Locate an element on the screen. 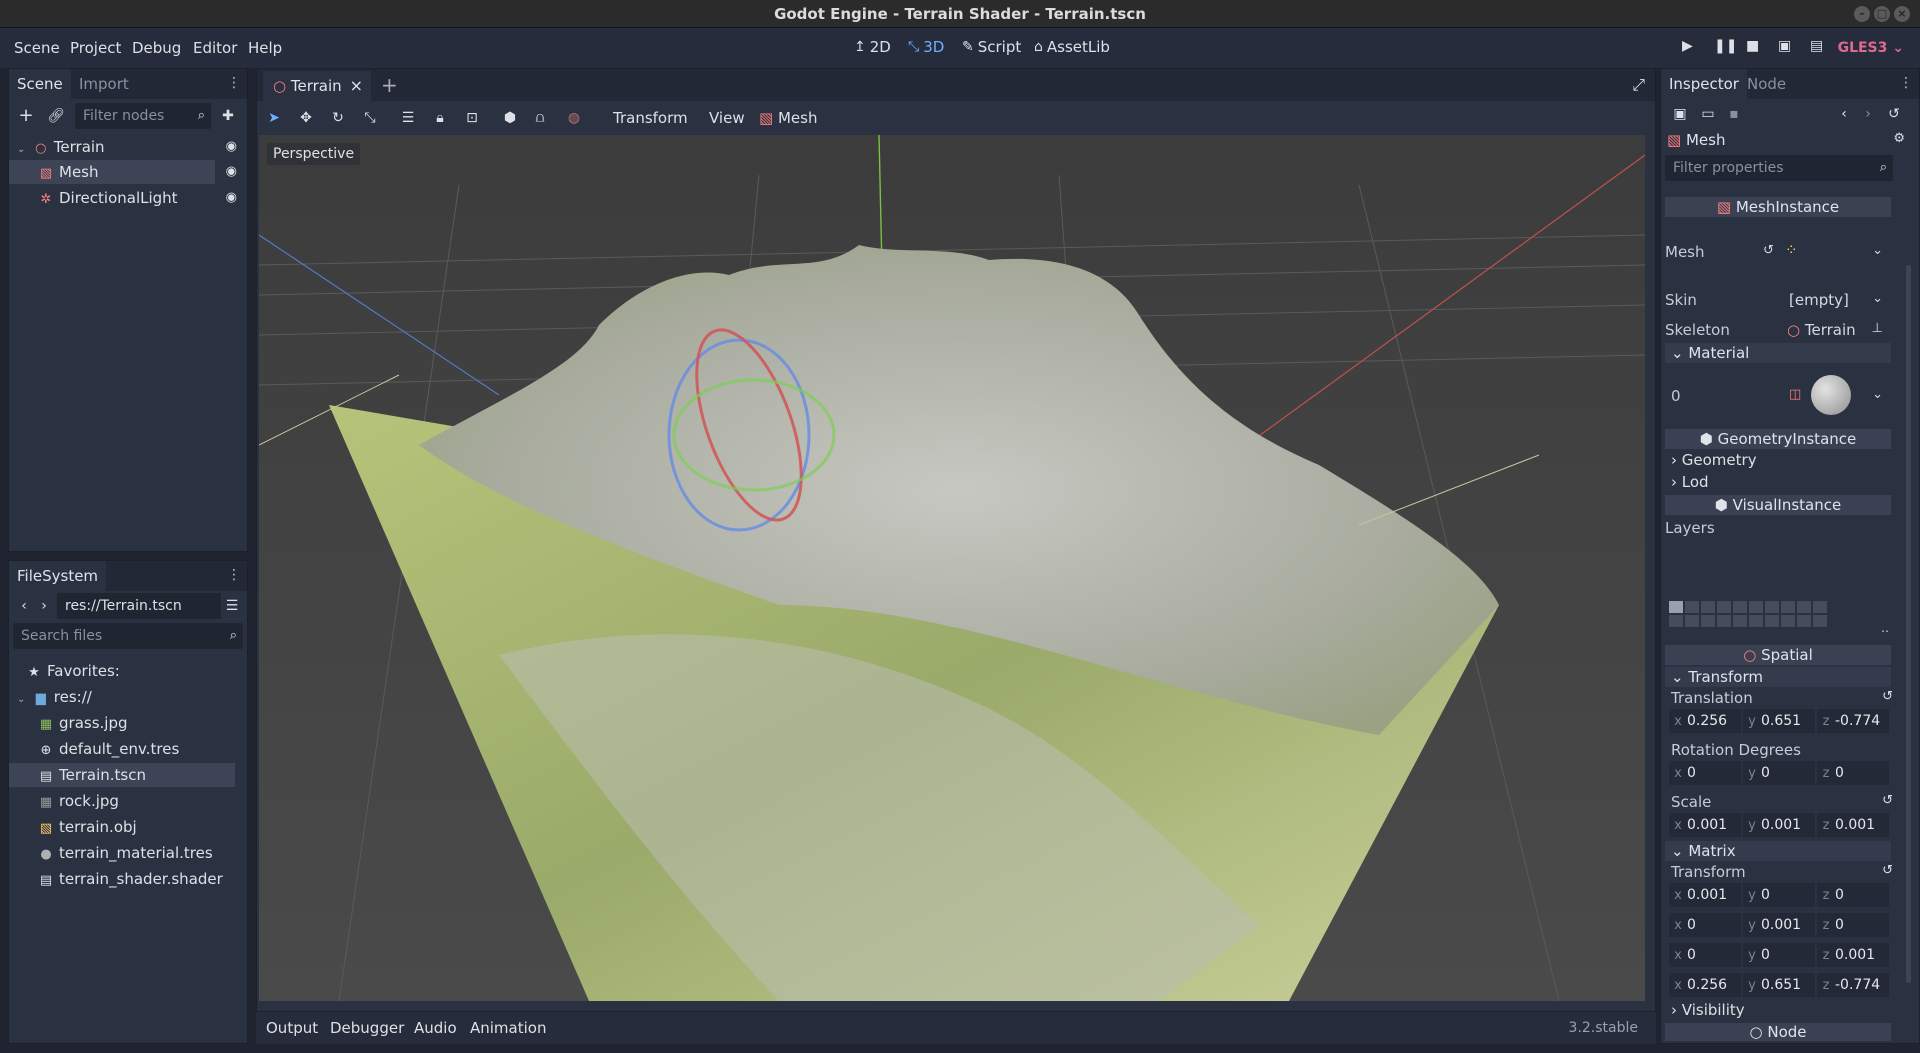 This screenshot has height=1053, width=1920. folder-res: ⌄ ▆ res:// is located at coordinates (128, 697).